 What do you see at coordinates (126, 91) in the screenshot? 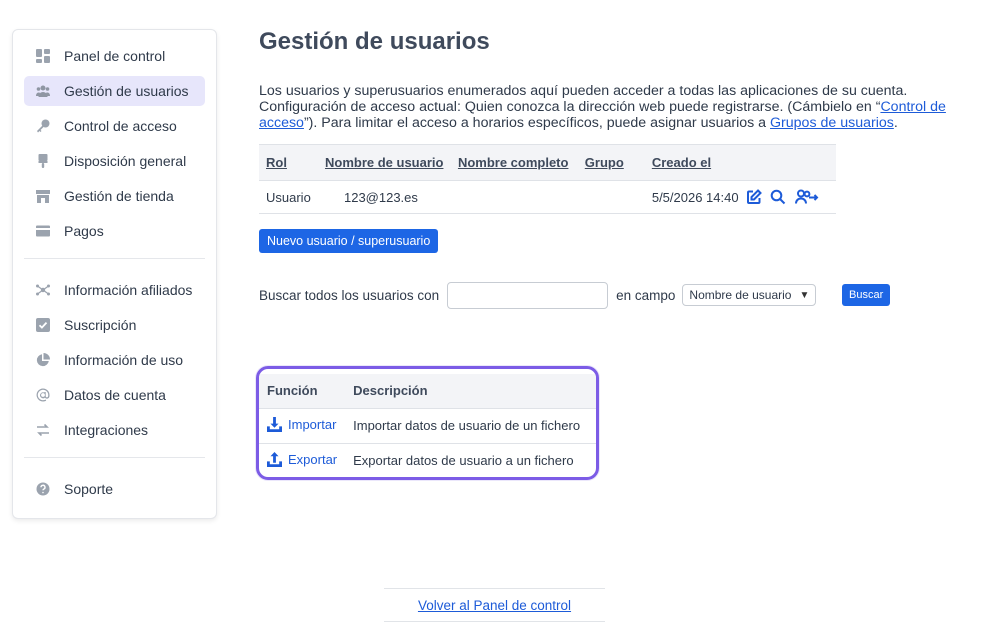
I see `sidebar-item-label: Gestión de usuarios` at bounding box center [126, 91].